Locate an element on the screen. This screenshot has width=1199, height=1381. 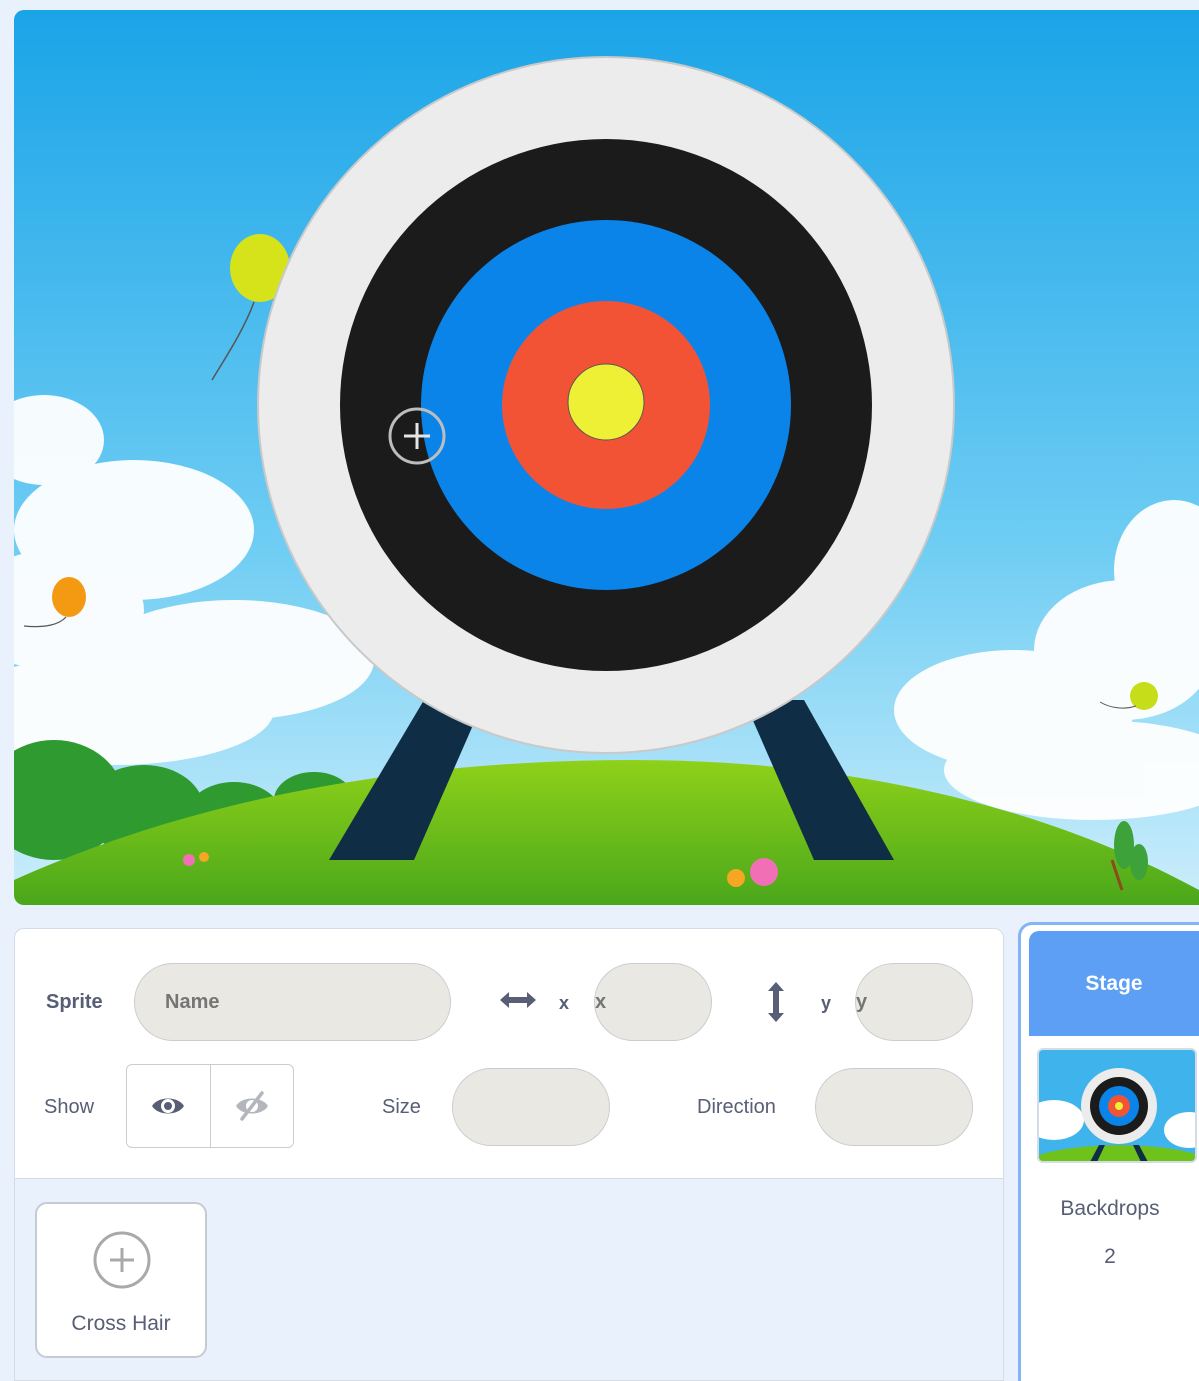
show-toggle-group is located at coordinates (210, 1106).